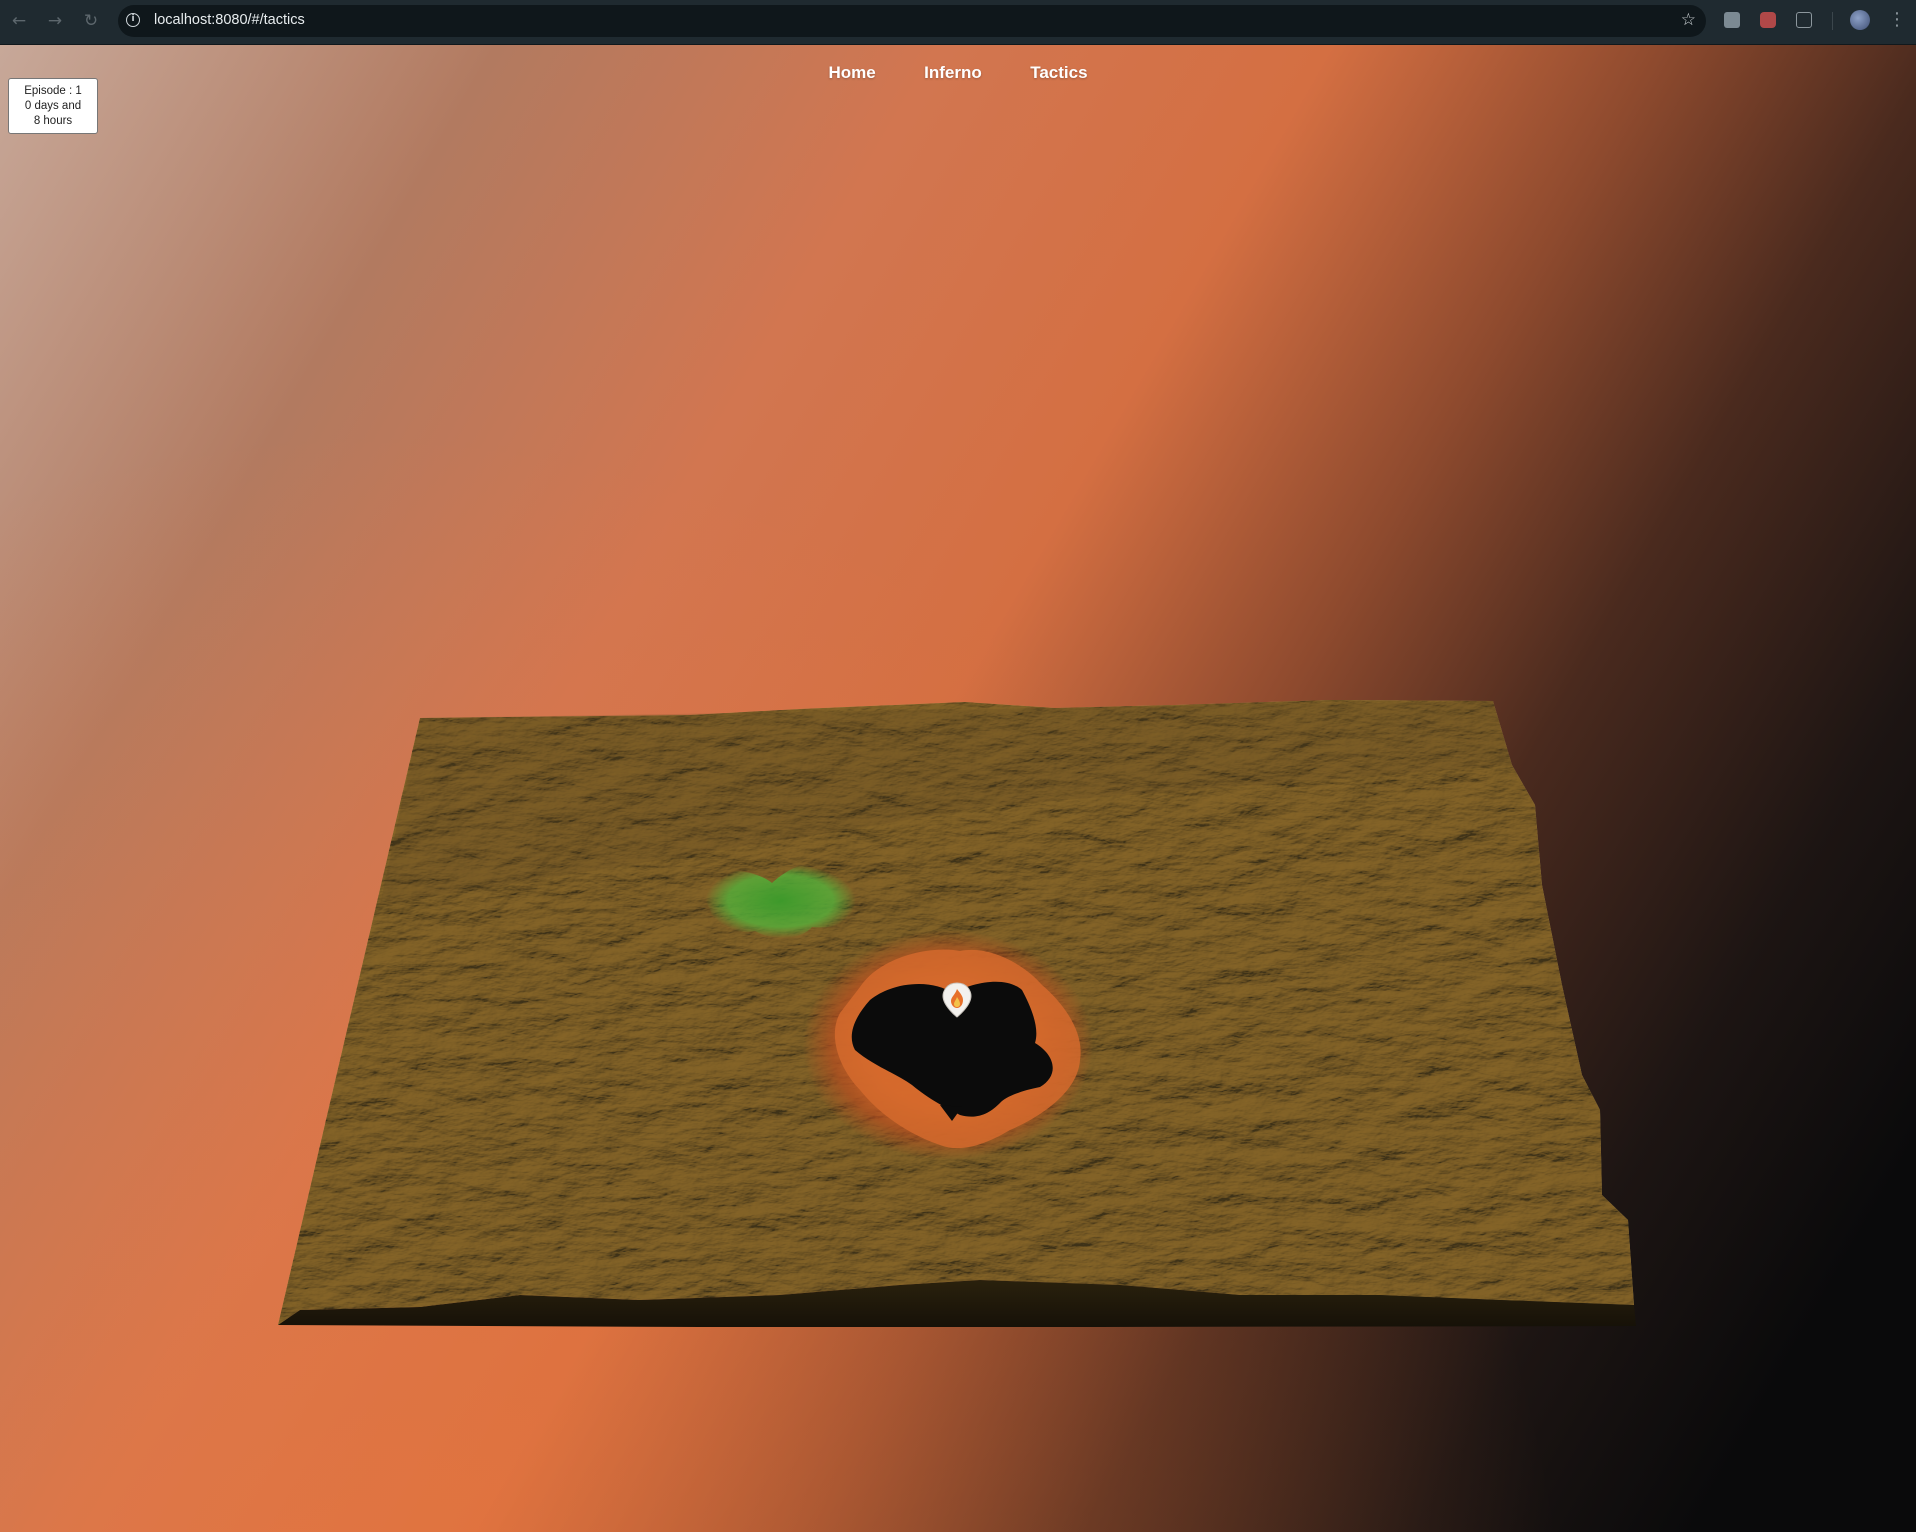  What do you see at coordinates (1860, 20) in the screenshot?
I see `profile-avatar` at bounding box center [1860, 20].